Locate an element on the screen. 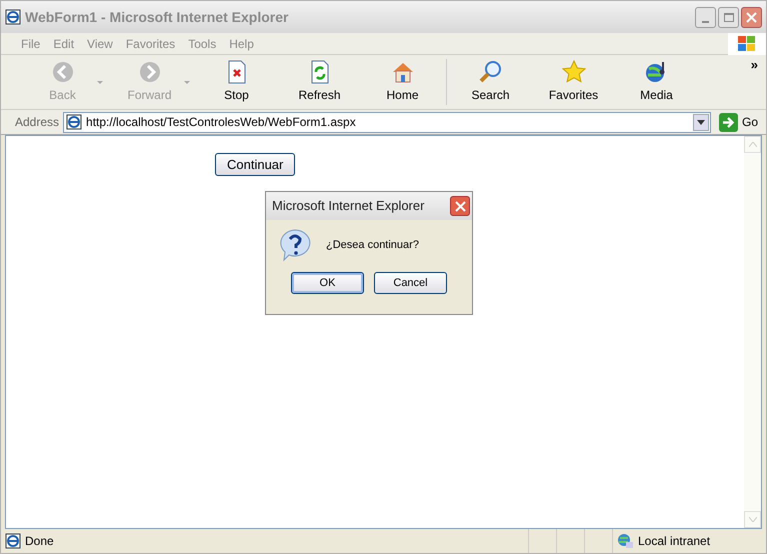 Image resolution: width=767 pixels, height=554 pixels. dropdown-button is located at coordinates (700, 122).